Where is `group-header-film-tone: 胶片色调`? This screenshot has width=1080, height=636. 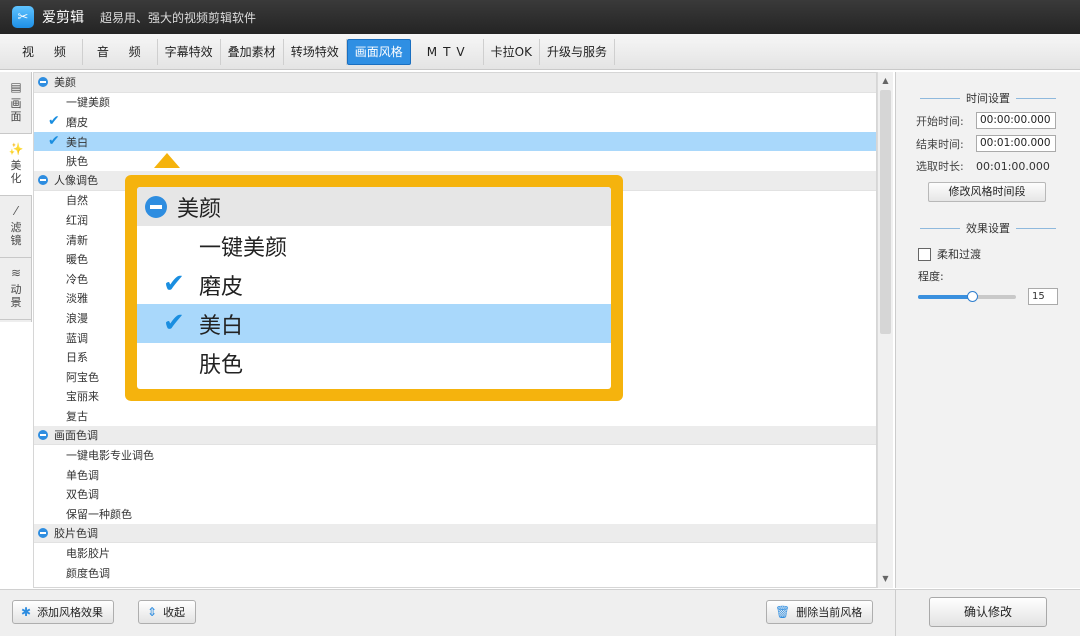 group-header-film-tone: 胶片色调 is located at coordinates (455, 533).